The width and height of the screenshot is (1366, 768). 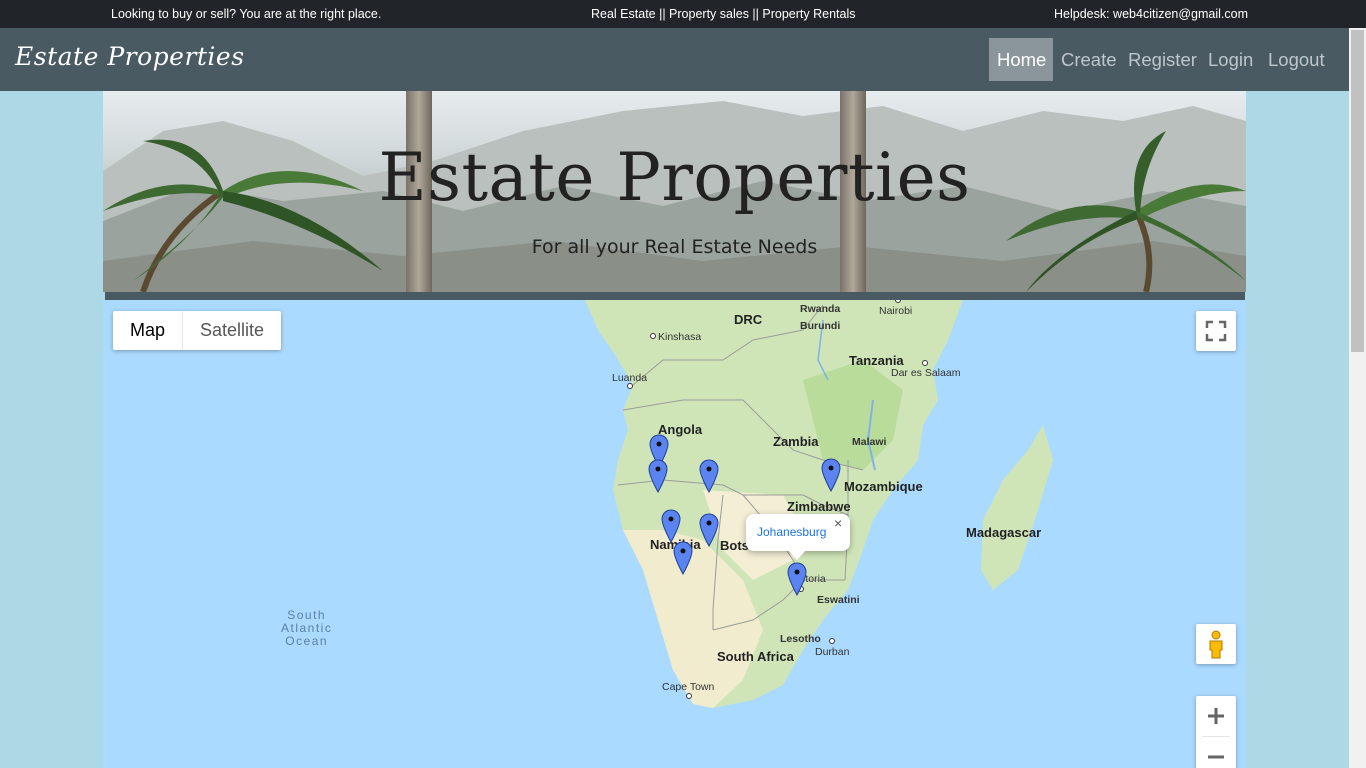 I want to click on helpdesk-text: Helpdesk: web4citizen@gmail.com, so click(x=1151, y=14).